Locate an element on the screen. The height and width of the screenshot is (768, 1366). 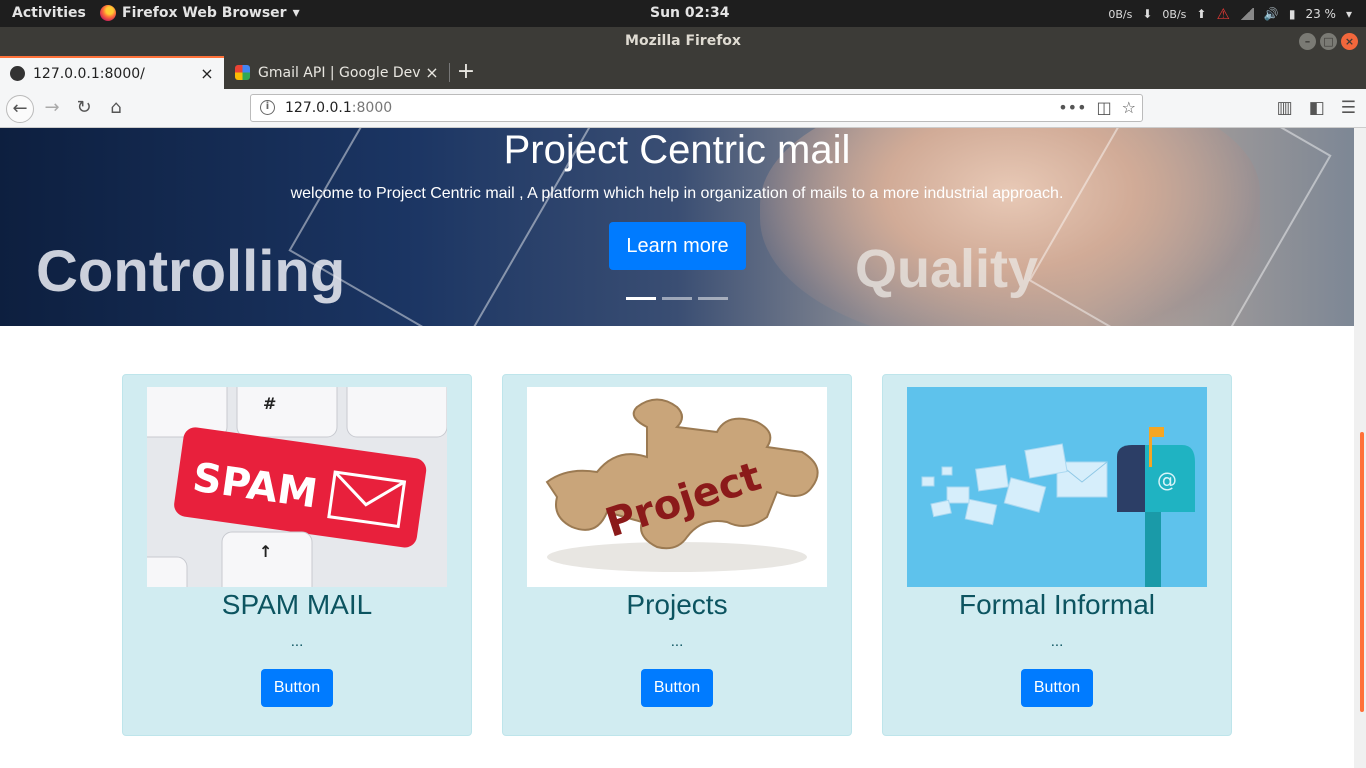
close-window-button: × is located at coordinates (1349, 41).